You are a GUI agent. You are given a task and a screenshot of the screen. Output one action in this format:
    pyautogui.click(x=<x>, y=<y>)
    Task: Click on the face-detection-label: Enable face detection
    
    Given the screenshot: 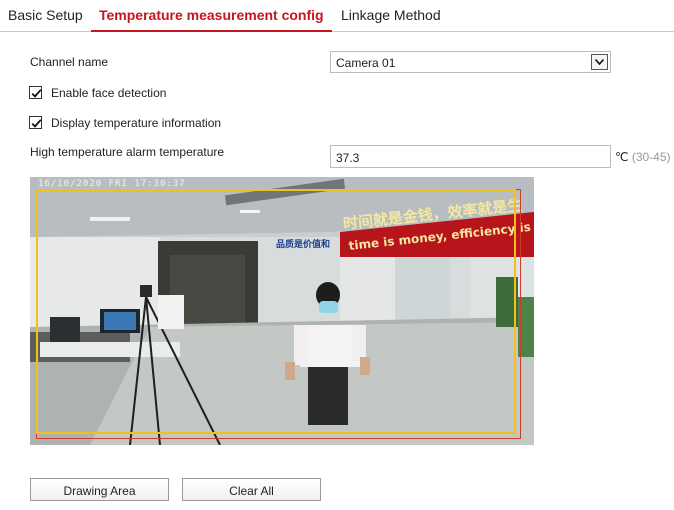 What is the action you would take?
    pyautogui.click(x=109, y=93)
    